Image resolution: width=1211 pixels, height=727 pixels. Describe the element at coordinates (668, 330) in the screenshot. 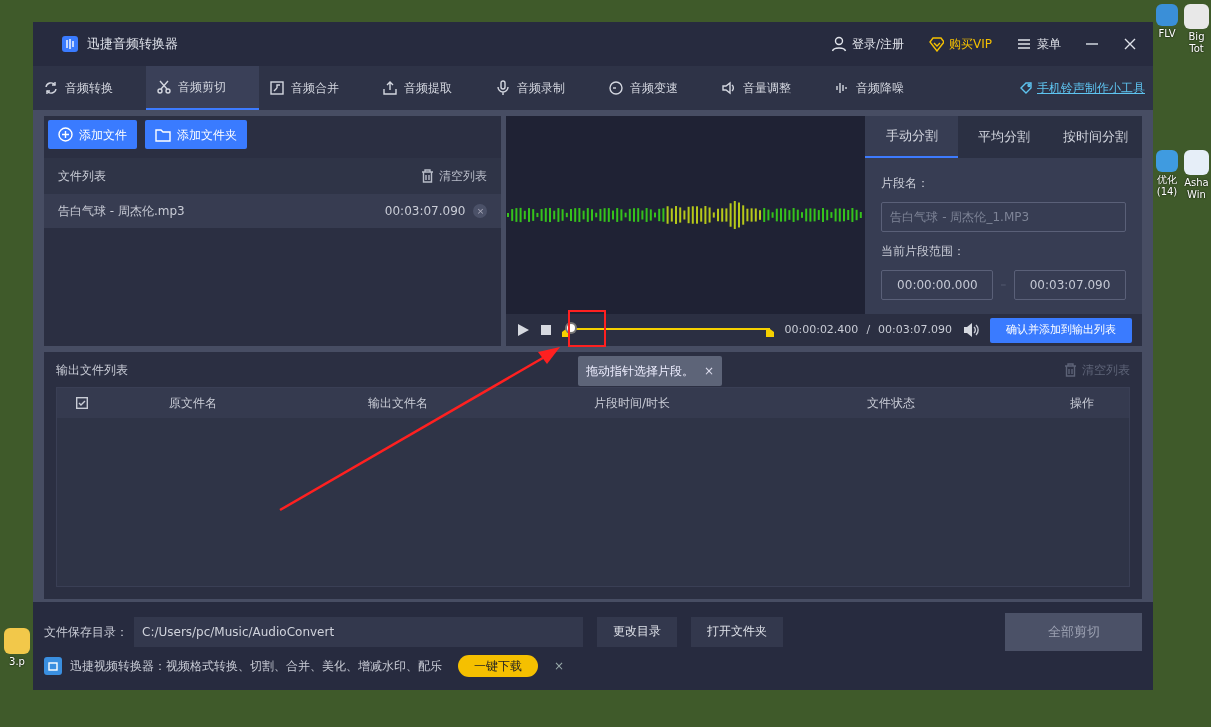

I see `timeline-track` at that location.